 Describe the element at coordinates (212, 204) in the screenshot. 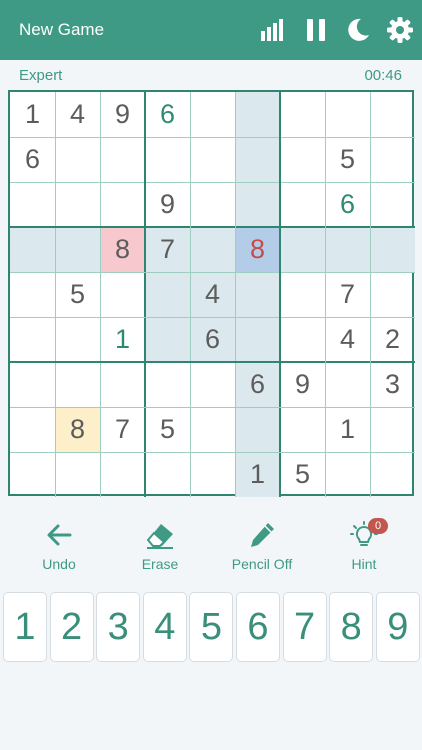

I see `cell-r3-c5` at that location.